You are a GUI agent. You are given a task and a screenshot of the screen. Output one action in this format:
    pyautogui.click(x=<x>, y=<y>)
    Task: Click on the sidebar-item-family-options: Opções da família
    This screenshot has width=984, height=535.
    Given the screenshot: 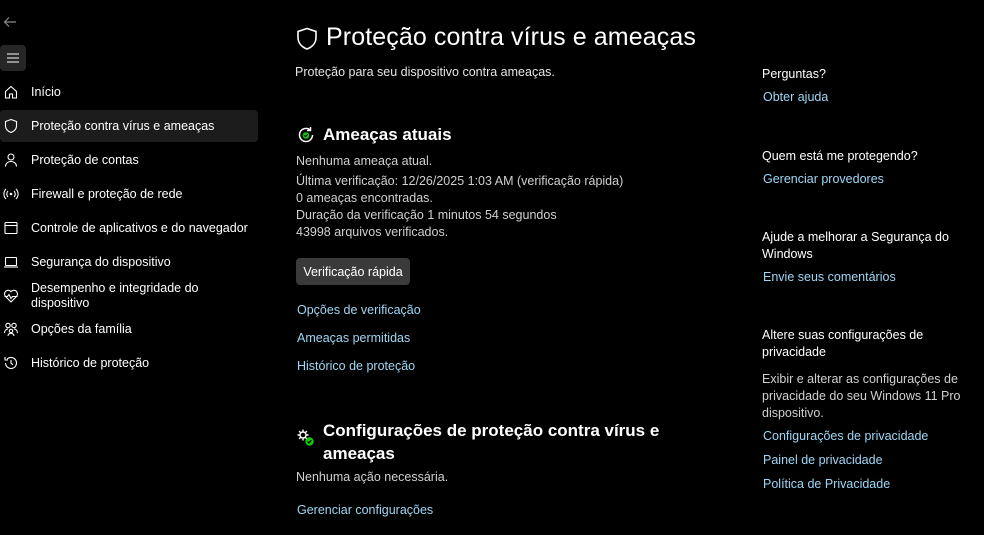 What is the action you would take?
    pyautogui.click(x=129, y=329)
    